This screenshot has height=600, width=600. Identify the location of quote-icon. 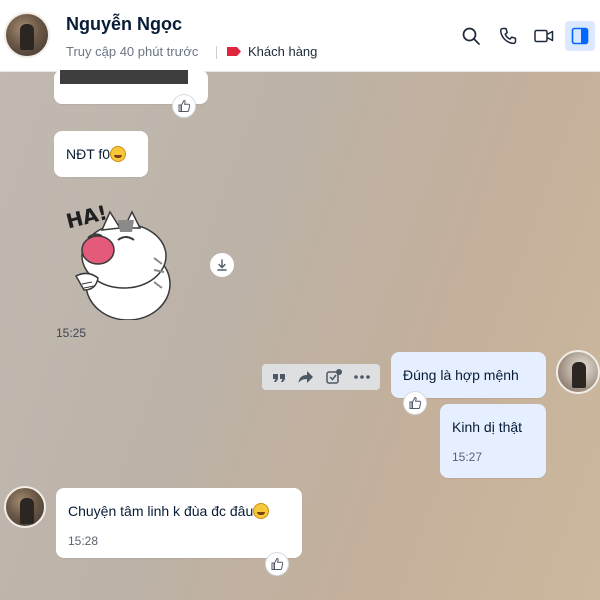
(279, 377).